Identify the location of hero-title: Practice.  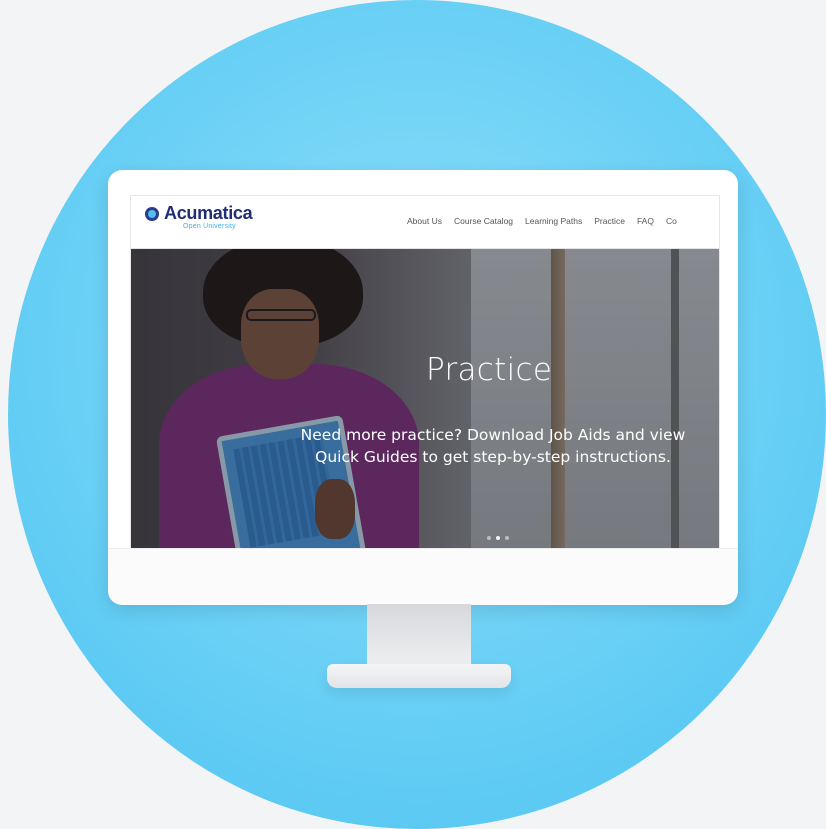
(489, 370).